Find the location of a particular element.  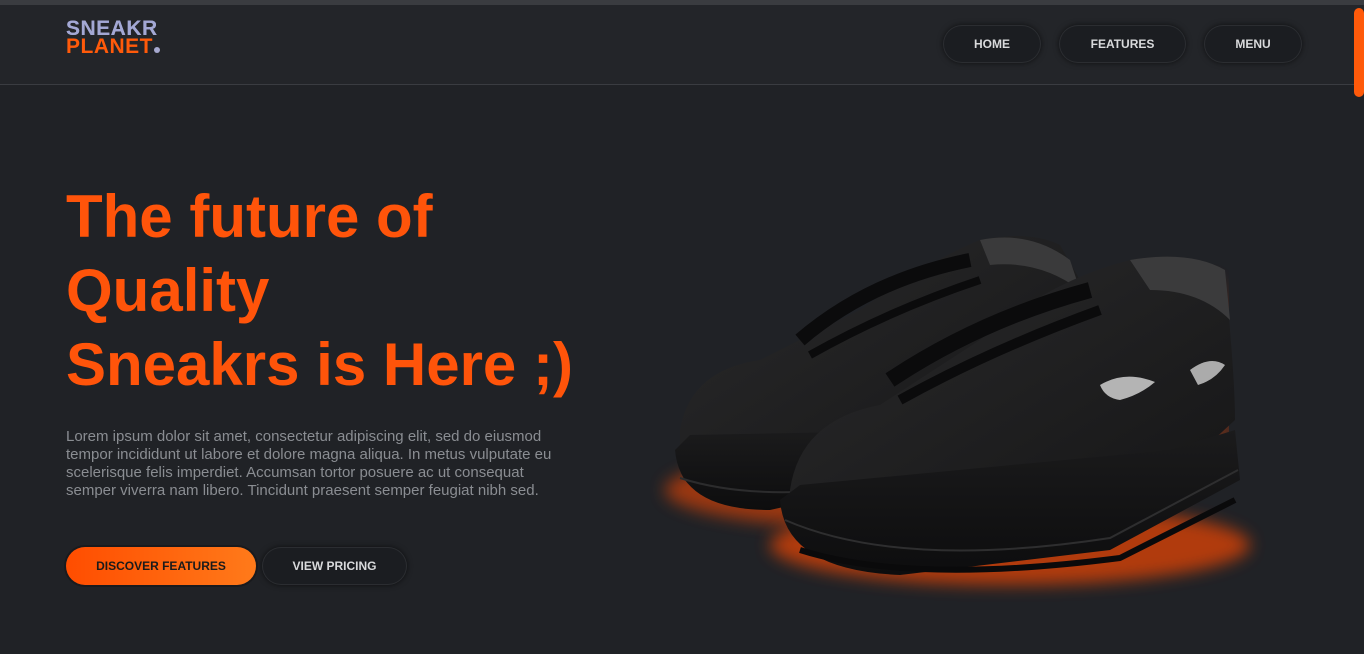

brand-line-2: PLANET is located at coordinates (113, 46).